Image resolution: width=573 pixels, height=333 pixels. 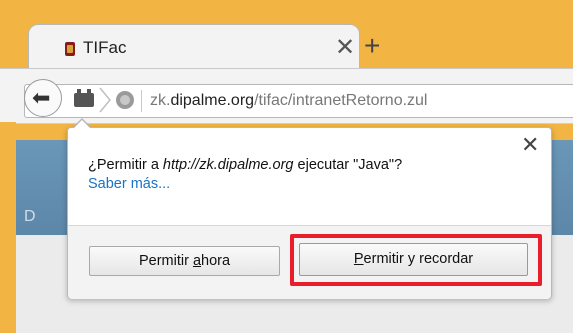 I want to click on popup-pointer-inner, so click(x=82, y=124).